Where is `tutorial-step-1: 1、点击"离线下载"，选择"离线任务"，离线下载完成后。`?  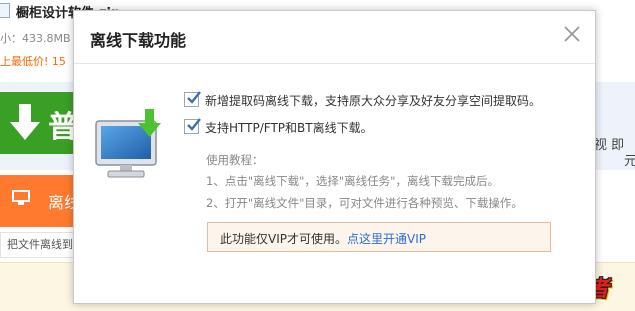
tutorial-step-1: 1、点击"离线下载"，选择"离线任务"，离线下载完成后。 is located at coordinates (352, 181).